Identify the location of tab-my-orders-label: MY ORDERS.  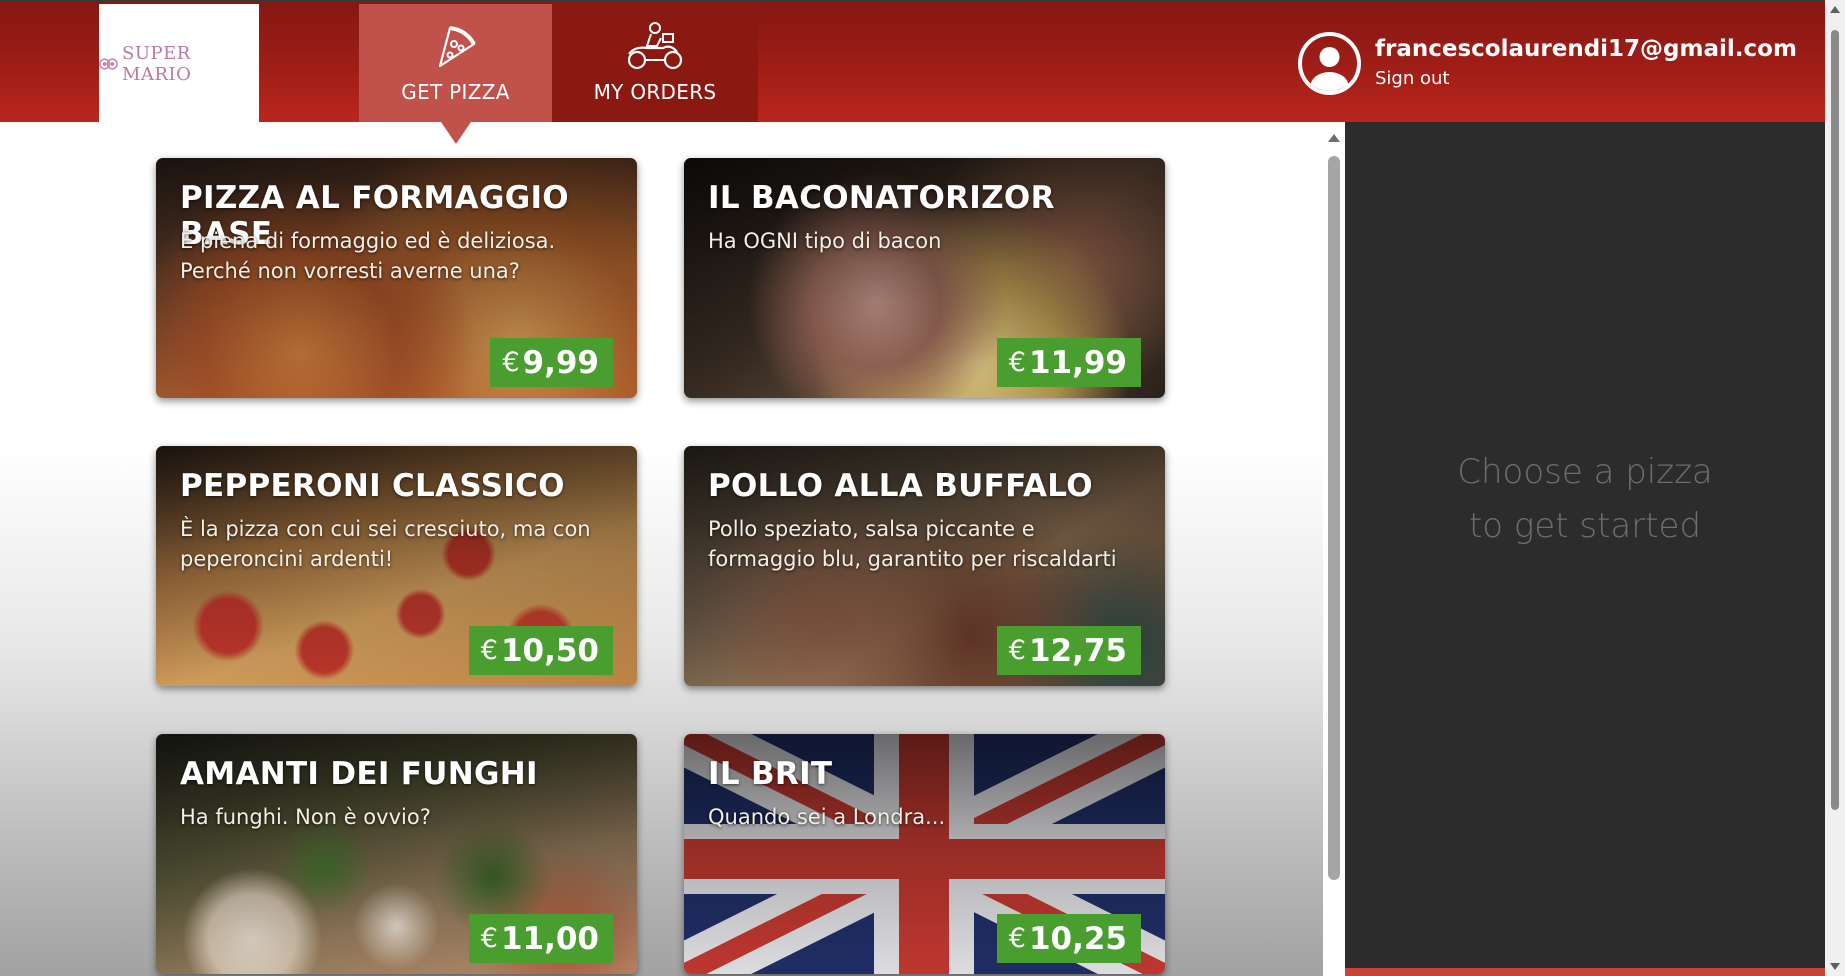
(655, 92).